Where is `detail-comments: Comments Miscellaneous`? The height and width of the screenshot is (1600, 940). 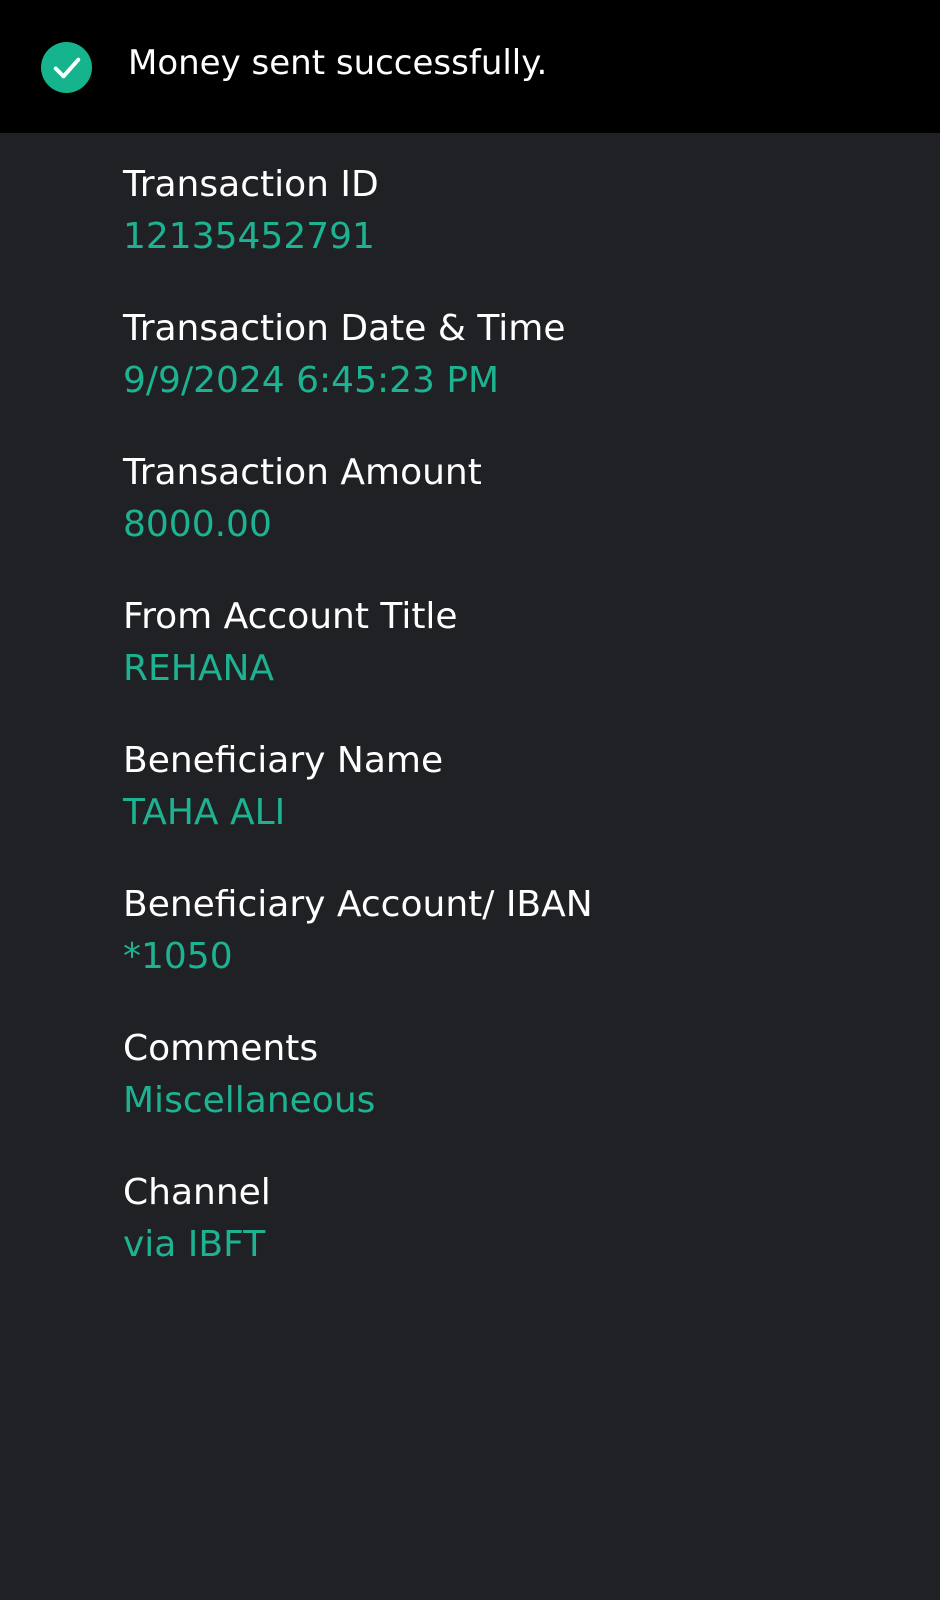
detail-comments: Comments Miscellaneous is located at coordinates (513, 1098).